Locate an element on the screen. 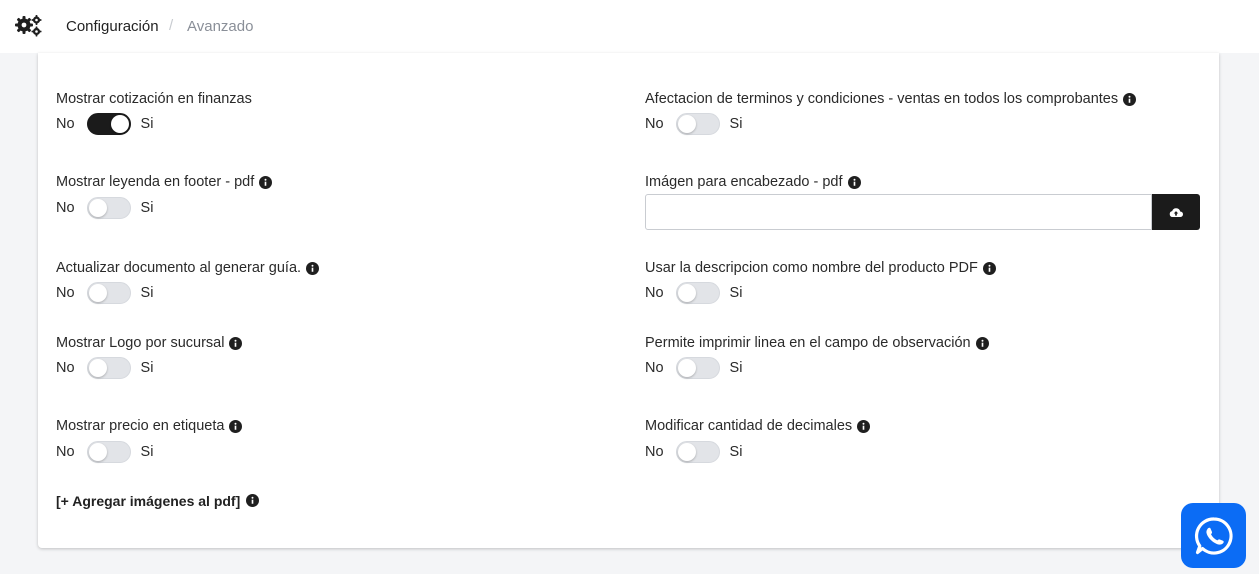 This screenshot has width=1259, height=574. whatsapp-chat-button is located at coordinates (1213, 535).